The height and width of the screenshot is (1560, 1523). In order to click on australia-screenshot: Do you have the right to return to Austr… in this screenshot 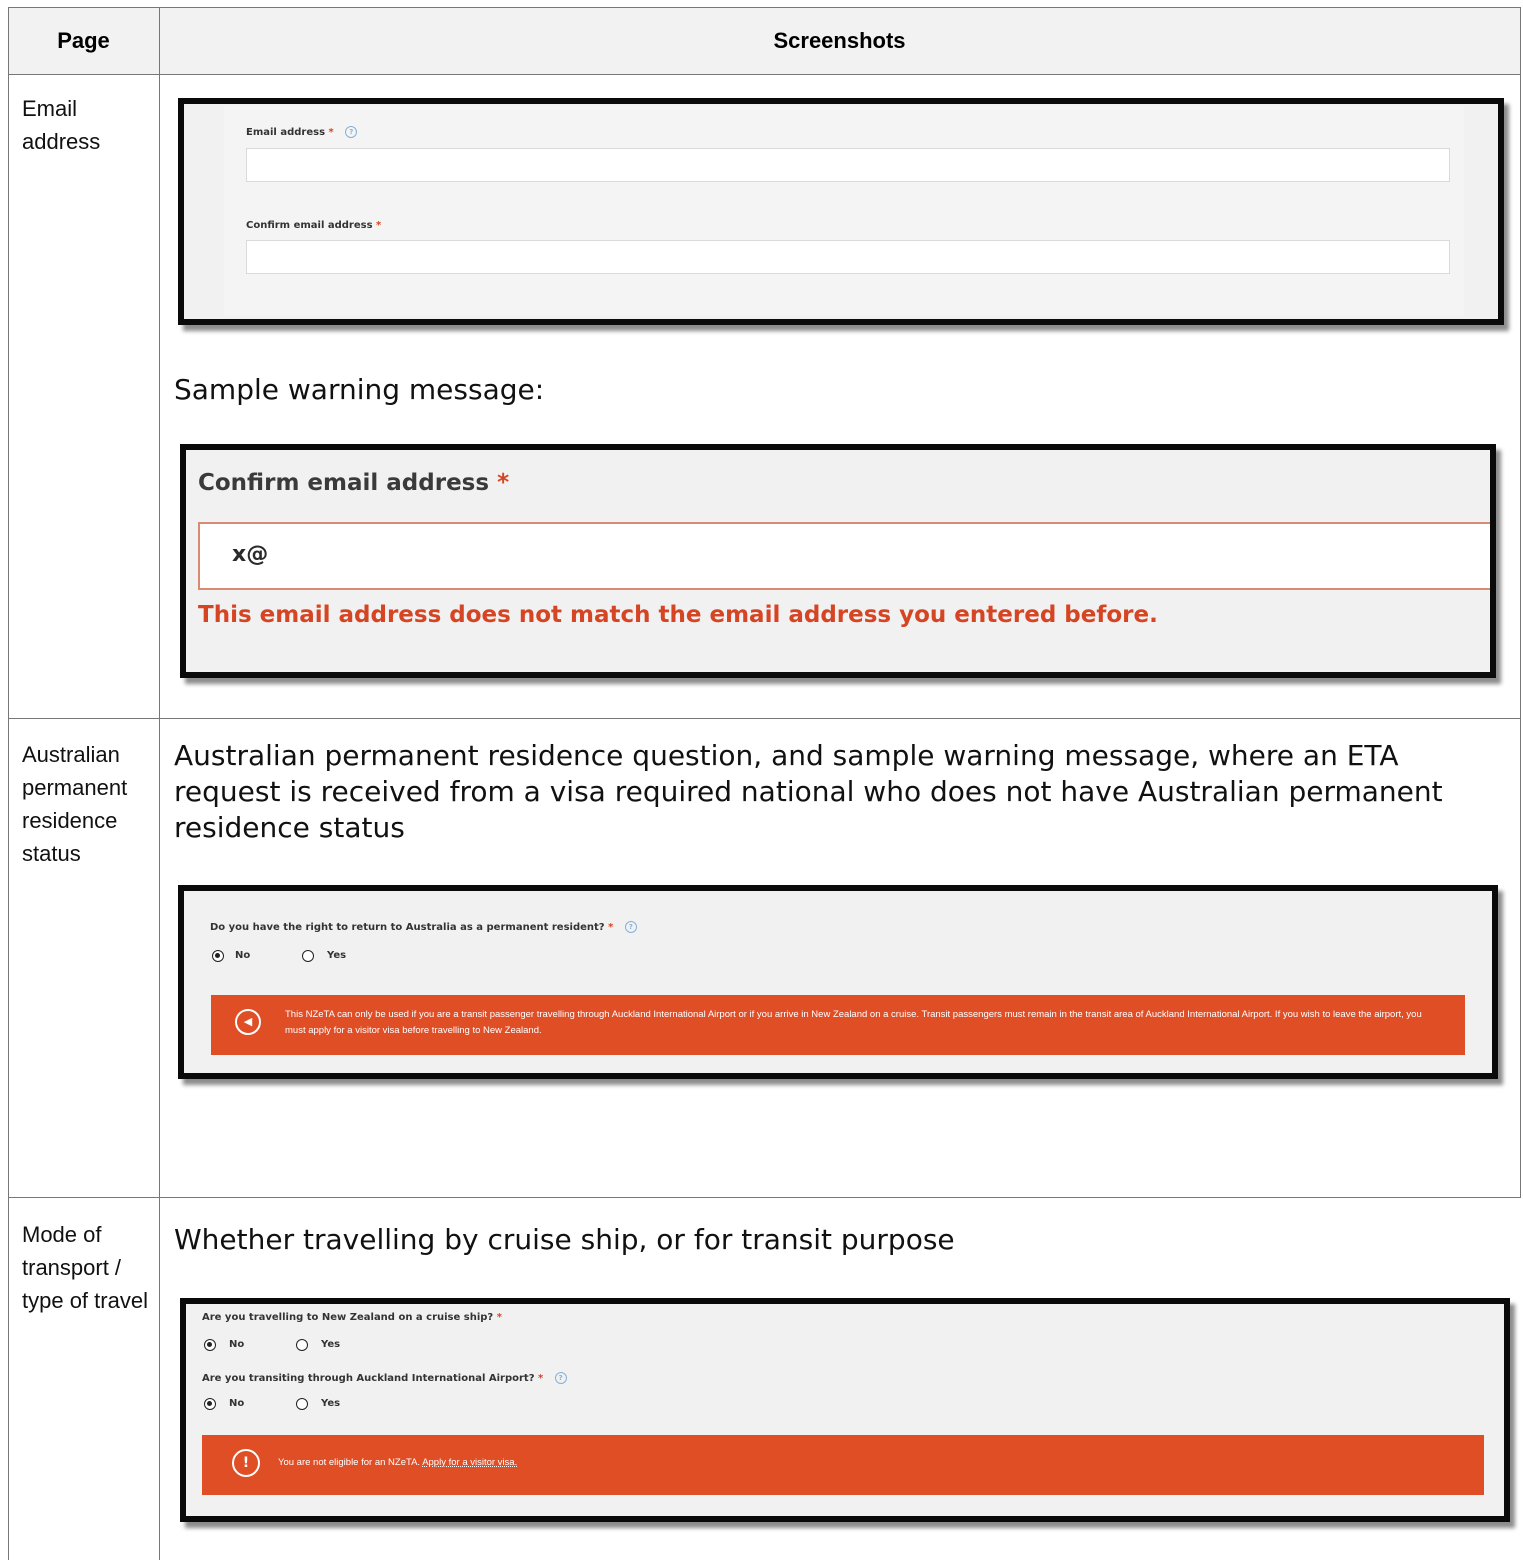, I will do `click(838, 982)`.